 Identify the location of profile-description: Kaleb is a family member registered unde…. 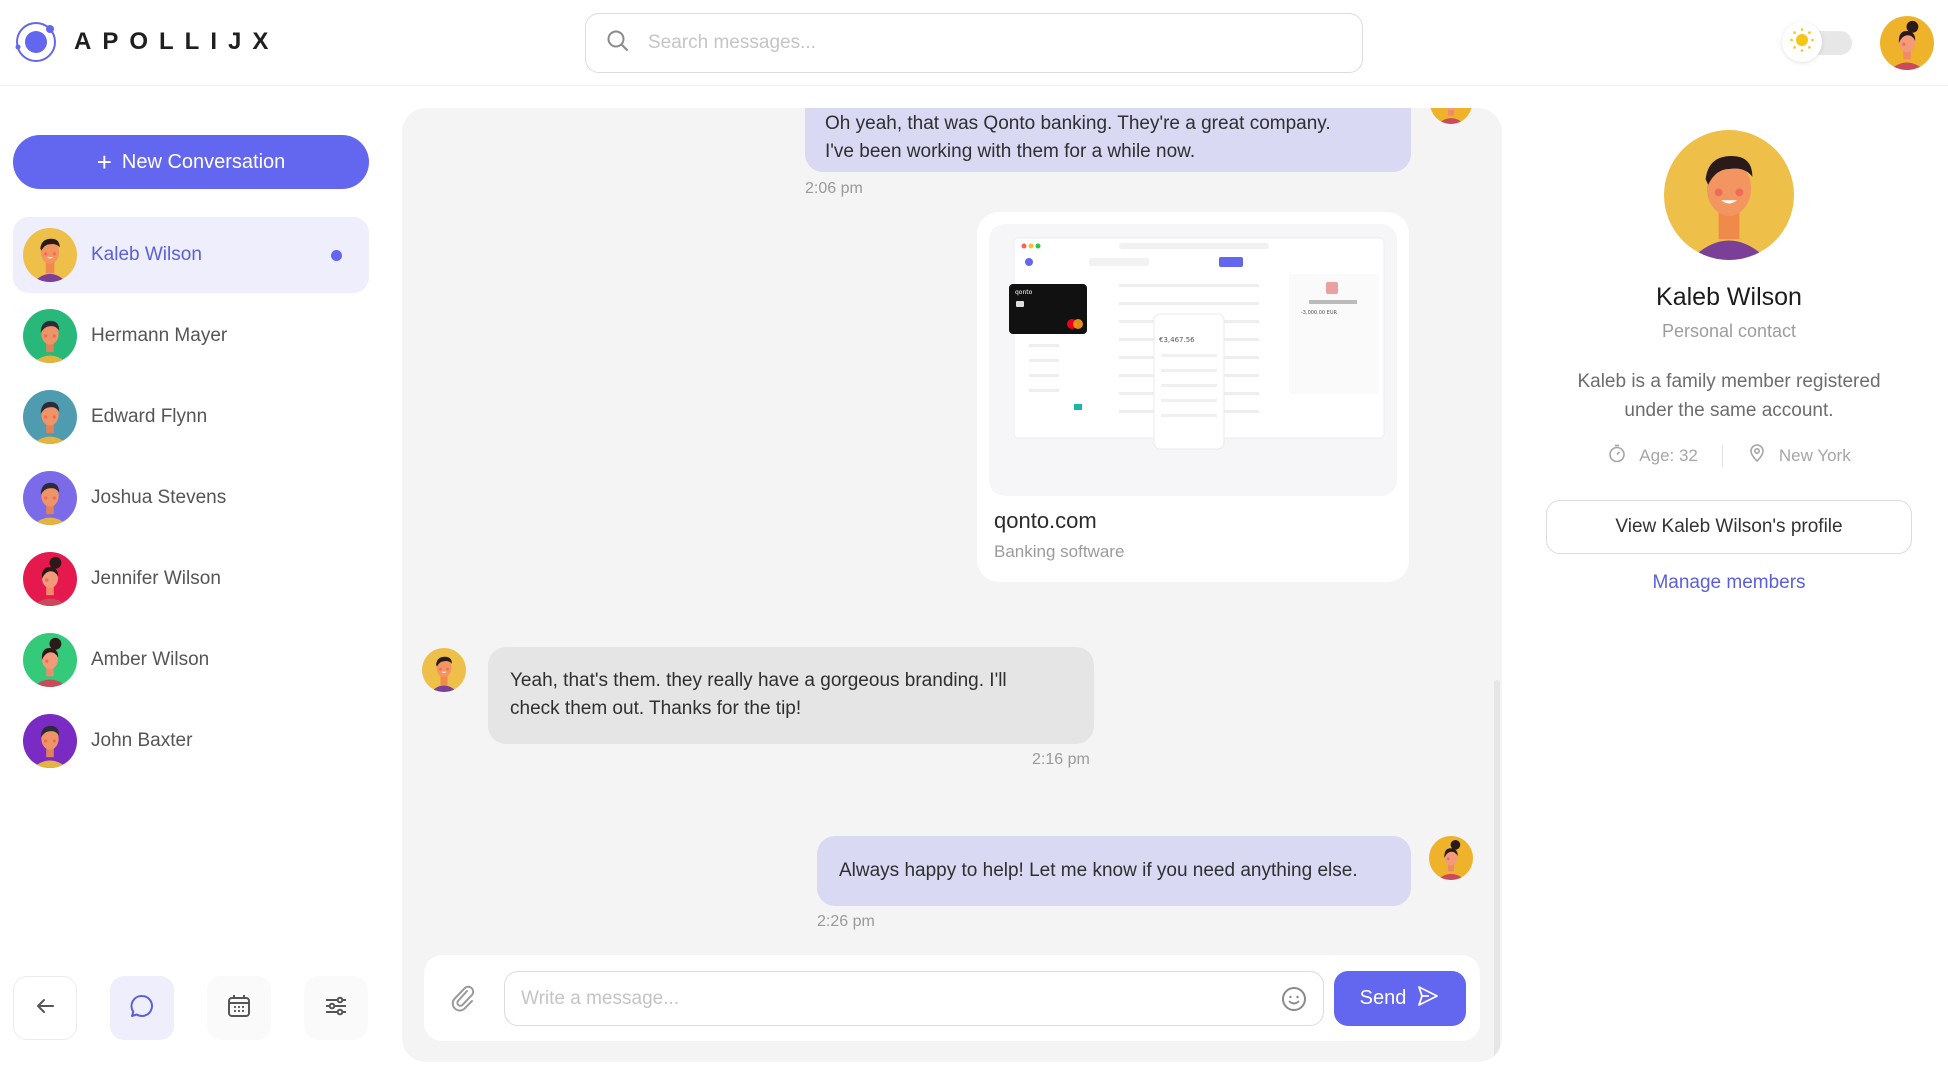
(1729, 396).